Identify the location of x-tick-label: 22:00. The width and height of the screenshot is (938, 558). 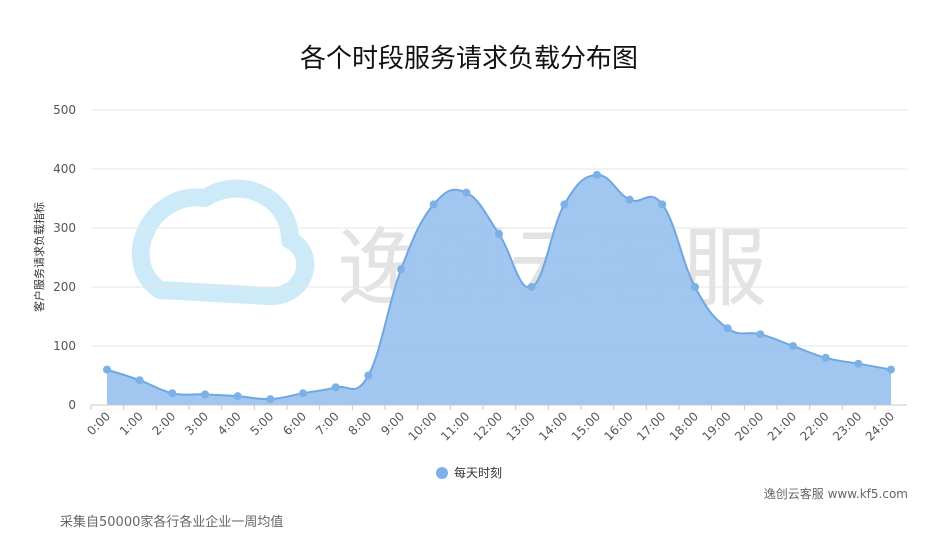
(814, 426).